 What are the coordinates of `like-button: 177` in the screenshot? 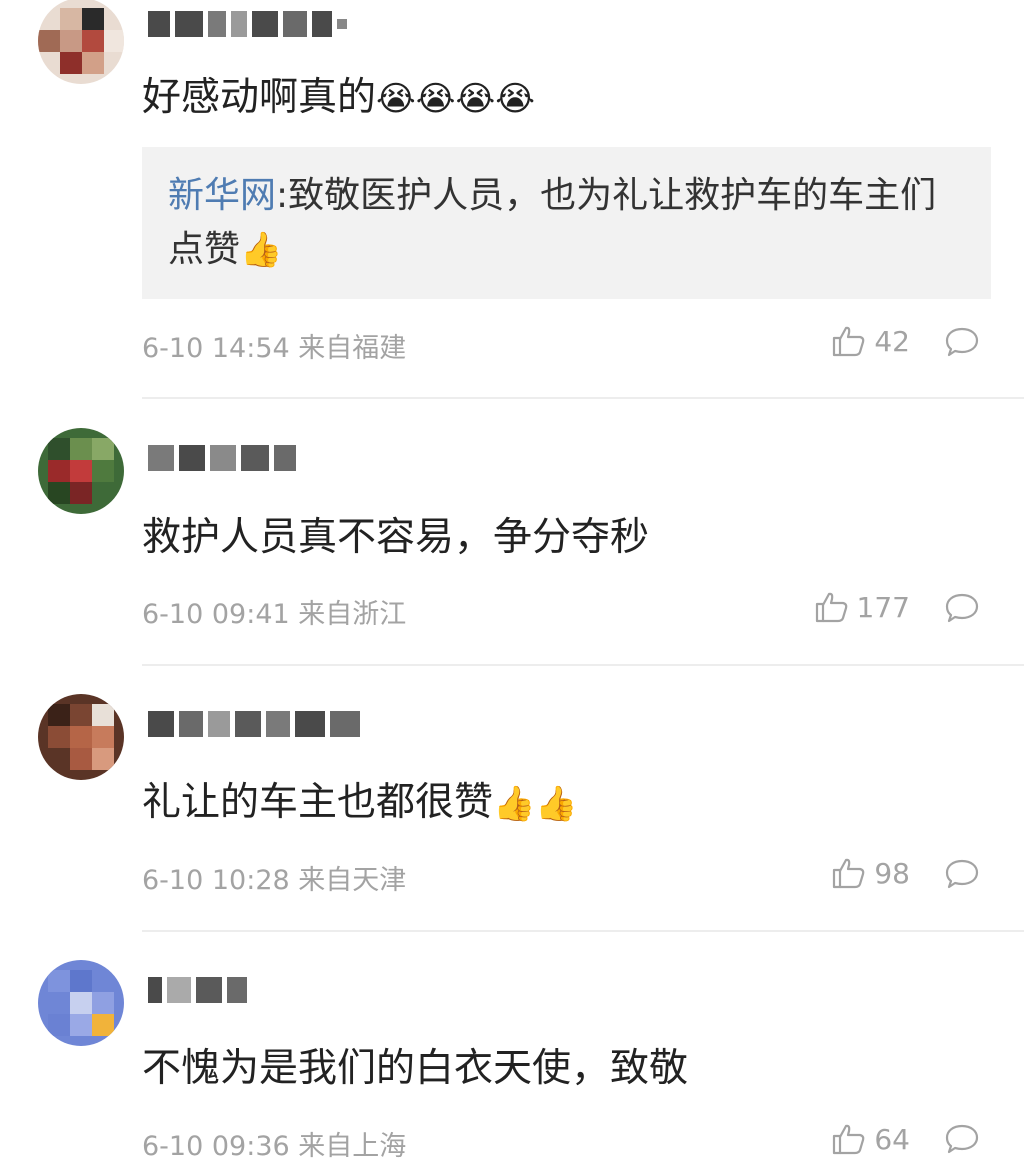 It's located at (862, 607).